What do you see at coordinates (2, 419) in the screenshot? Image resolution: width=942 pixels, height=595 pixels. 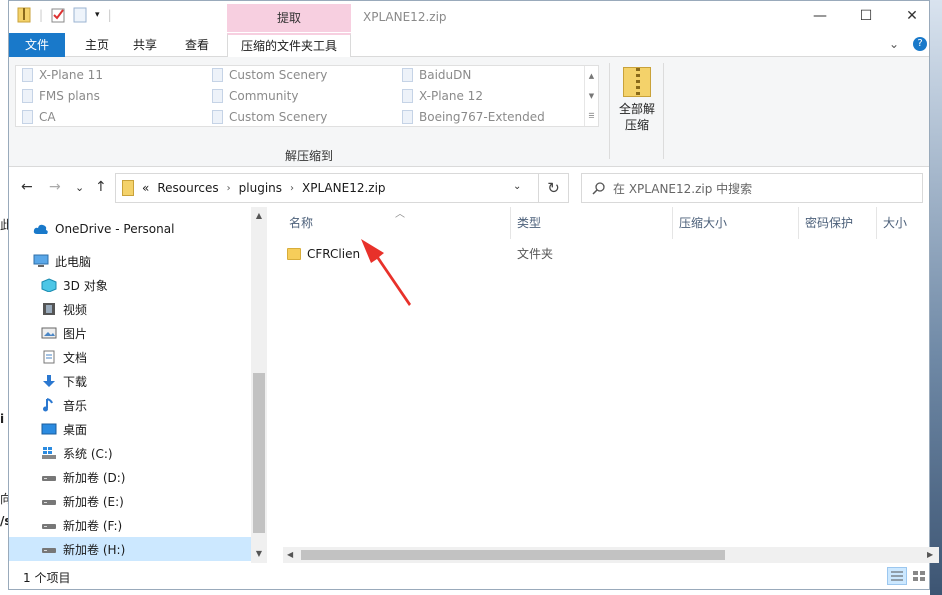 I see `background-text: i` at bounding box center [2, 419].